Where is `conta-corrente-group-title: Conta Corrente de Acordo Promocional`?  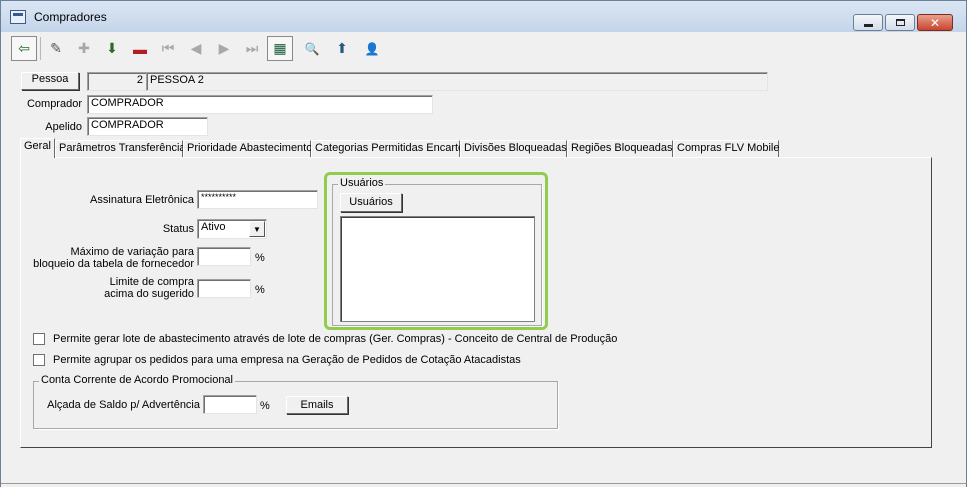 conta-corrente-group-title: Conta Corrente de Acordo Promocional is located at coordinates (137, 380).